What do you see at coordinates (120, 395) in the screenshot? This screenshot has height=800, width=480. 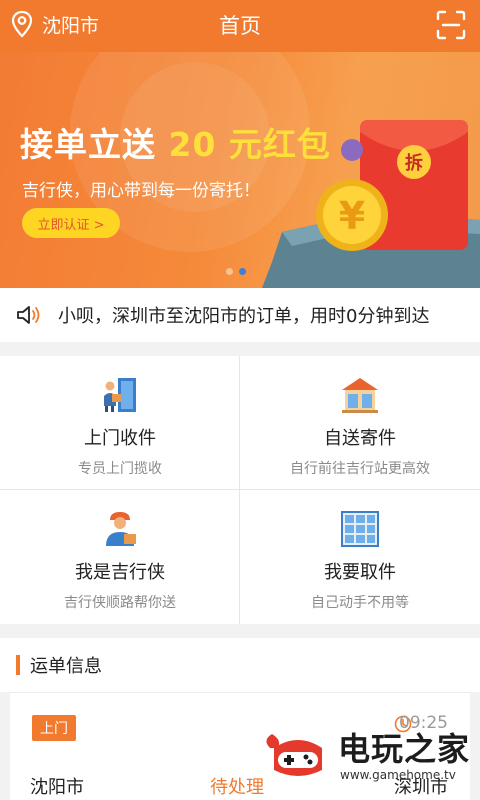 I see `courier-door-icon` at bounding box center [120, 395].